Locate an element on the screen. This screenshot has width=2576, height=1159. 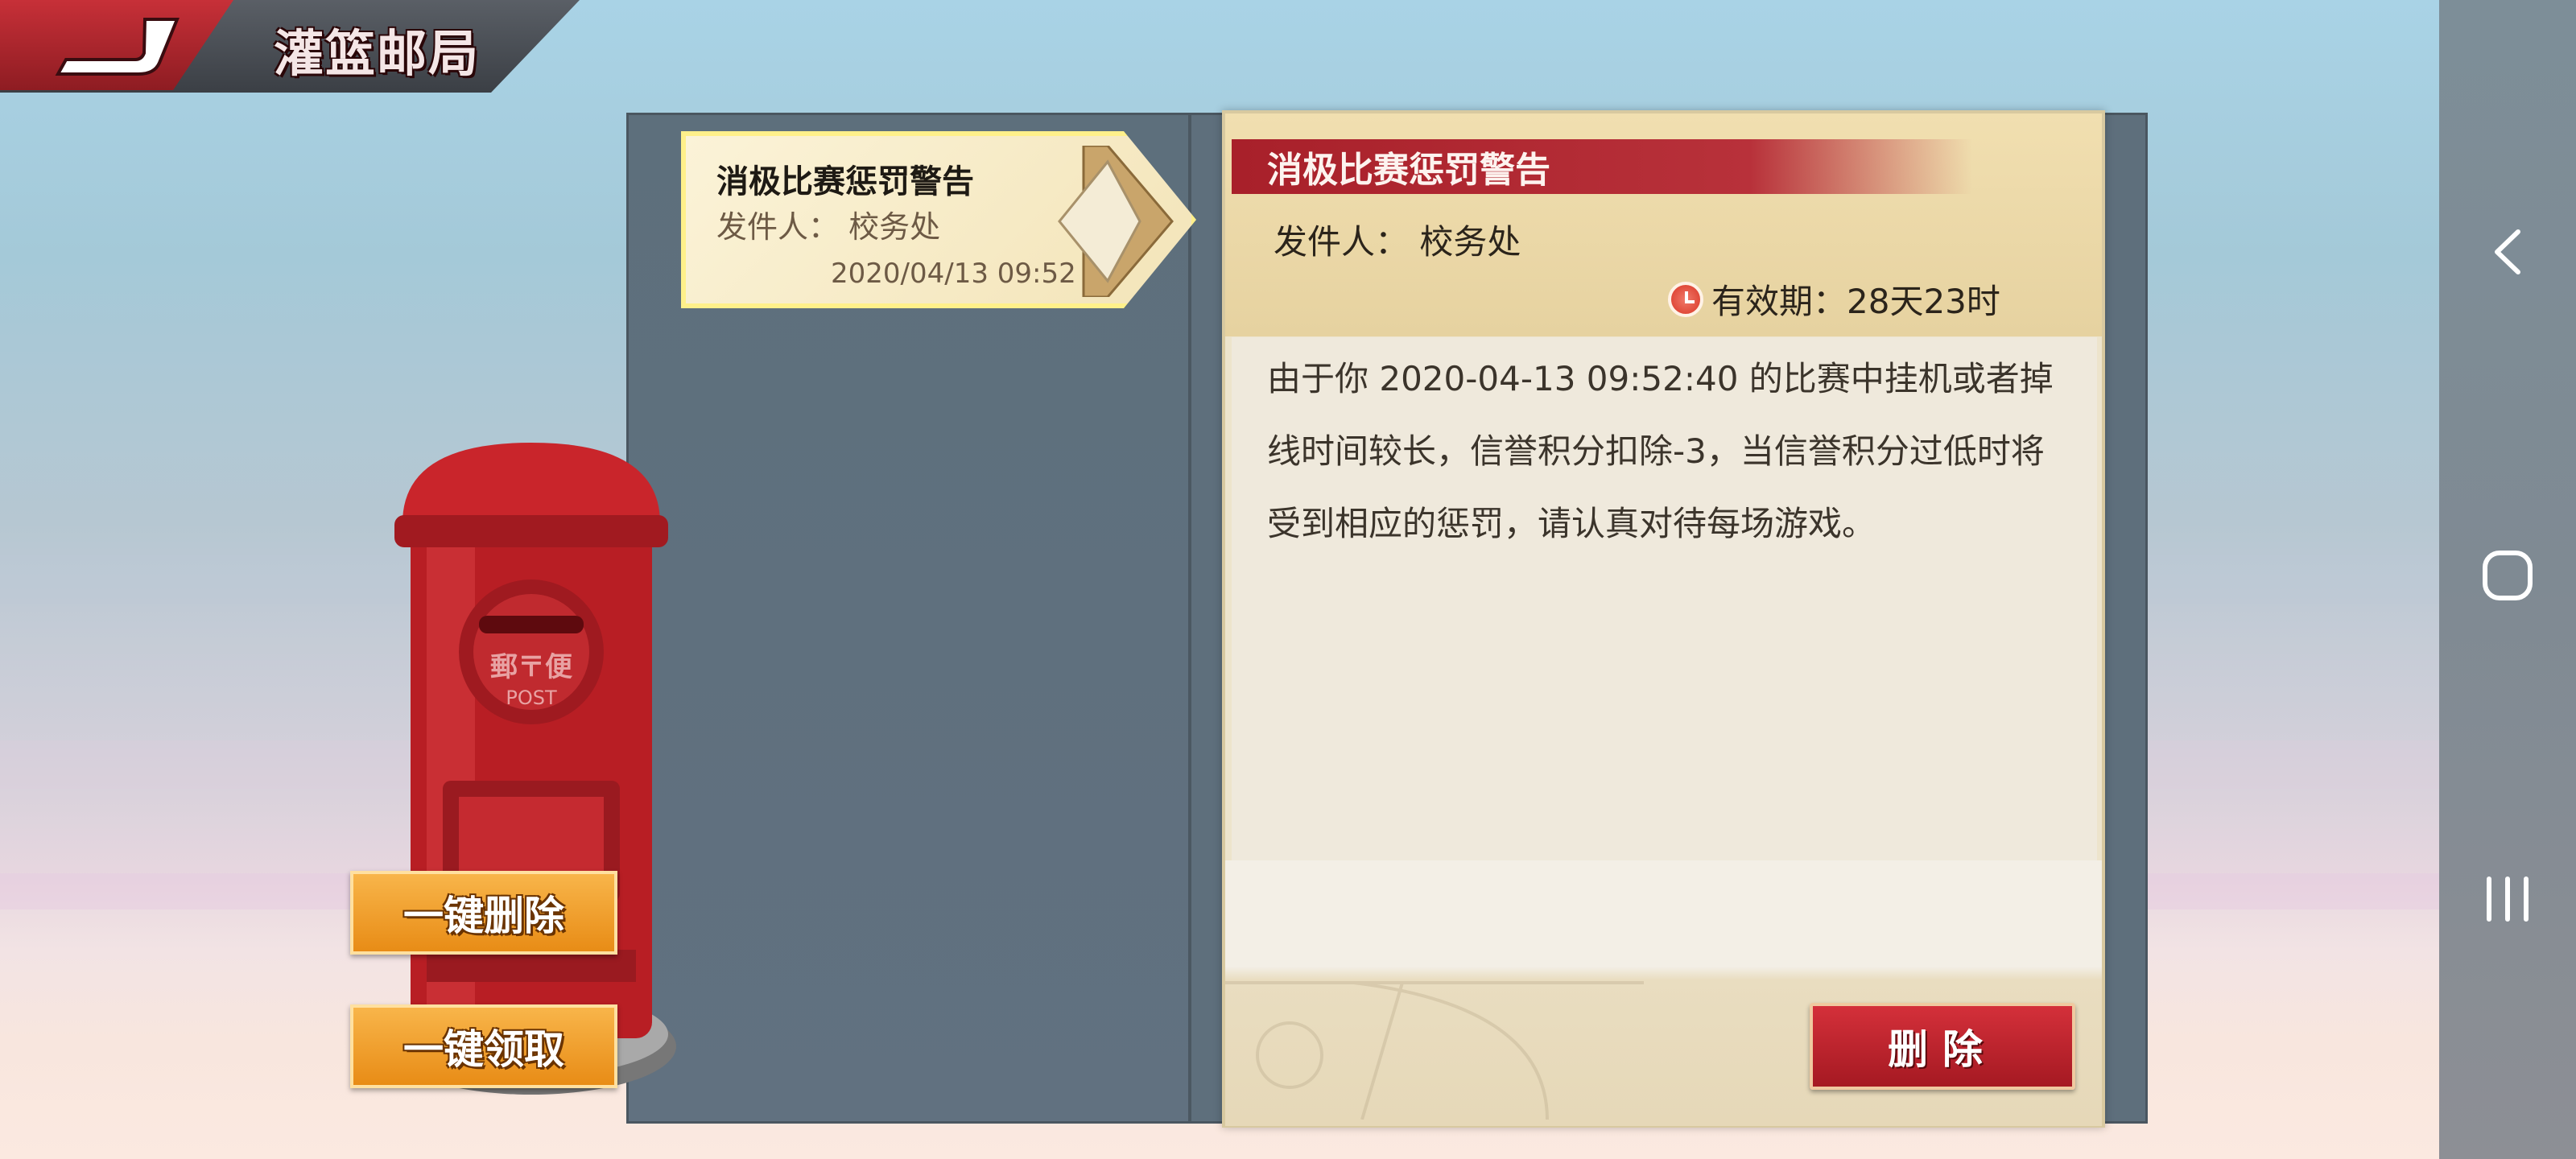
postbox-label-top: 郵〒便 is located at coordinates (531, 667).